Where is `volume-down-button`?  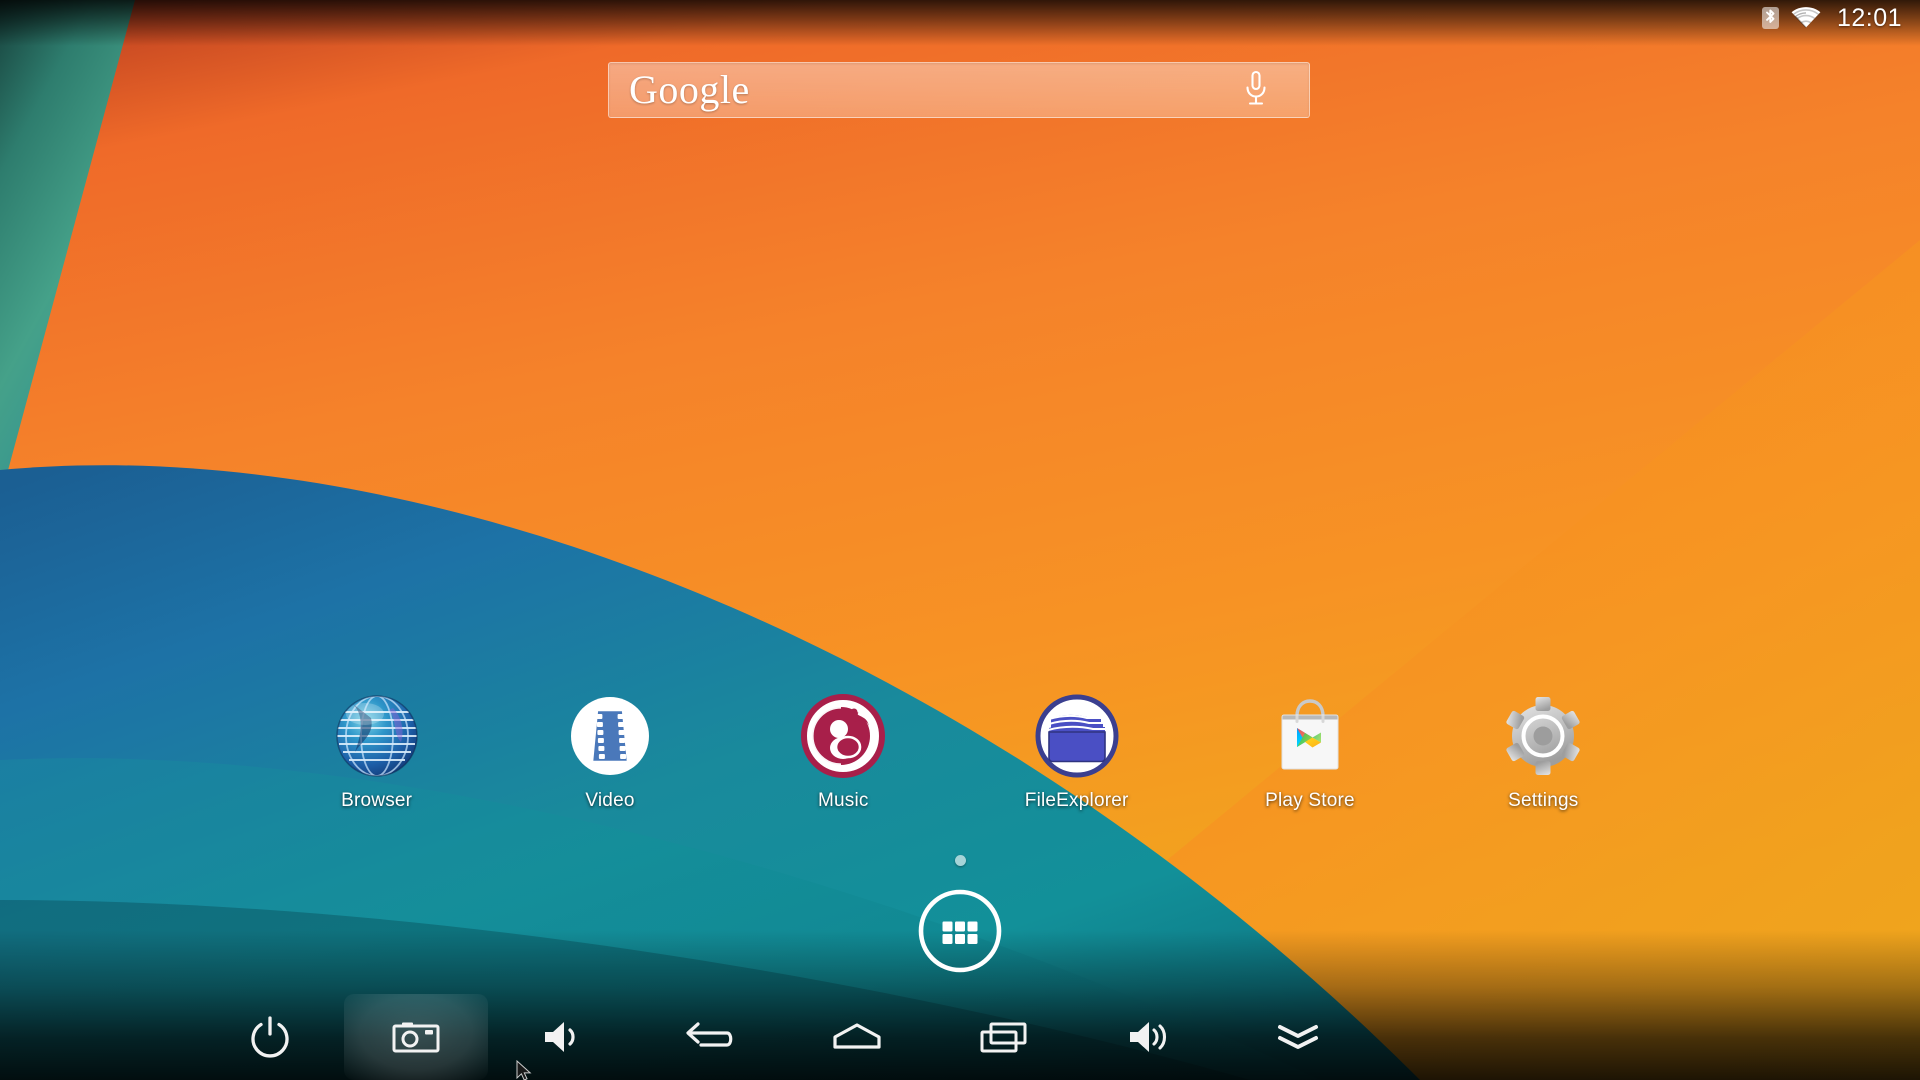
volume-down-button is located at coordinates (564, 1037).